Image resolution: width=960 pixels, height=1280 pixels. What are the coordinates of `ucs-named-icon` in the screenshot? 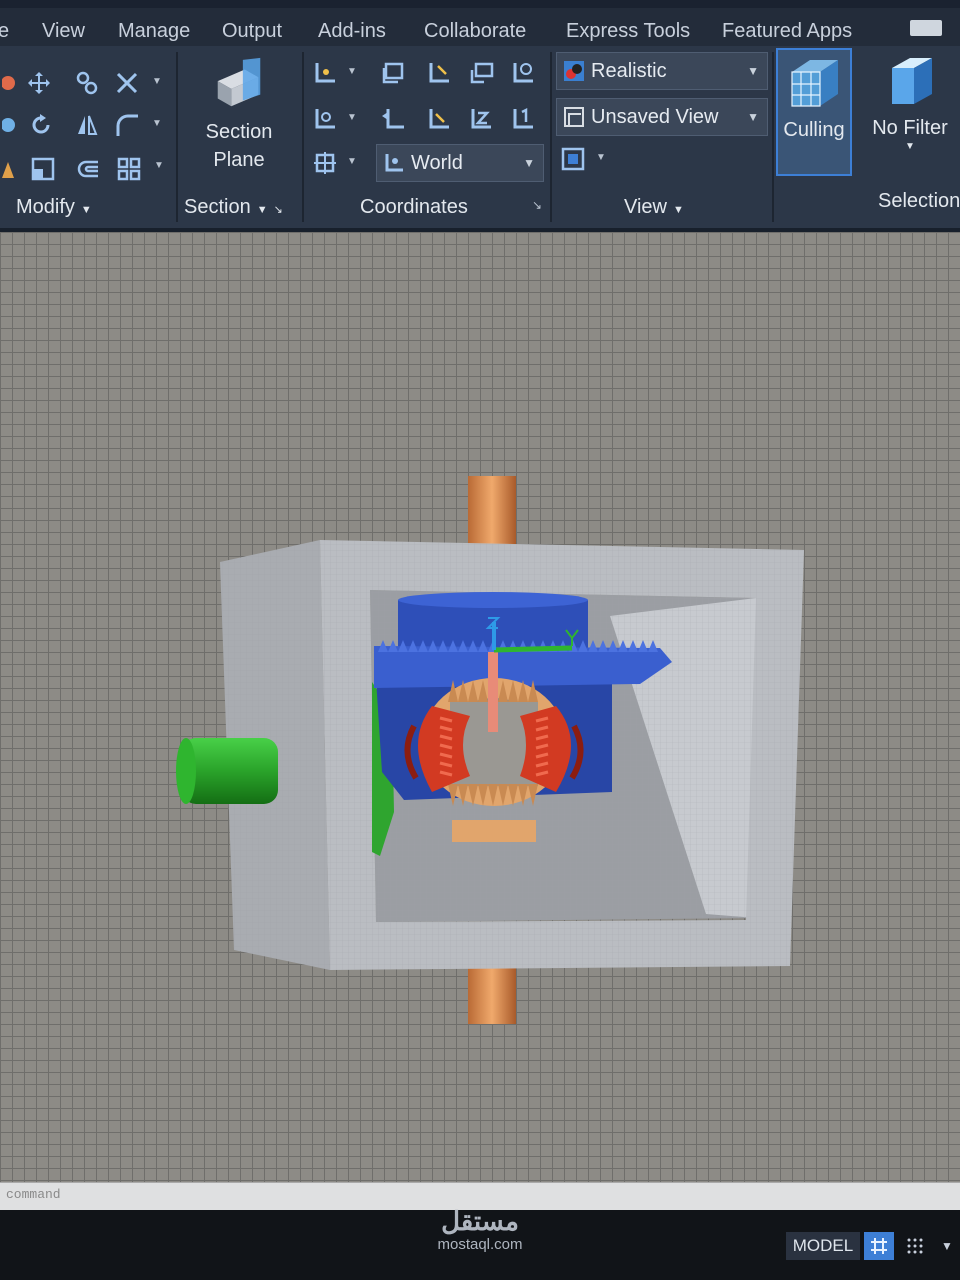 It's located at (325, 163).